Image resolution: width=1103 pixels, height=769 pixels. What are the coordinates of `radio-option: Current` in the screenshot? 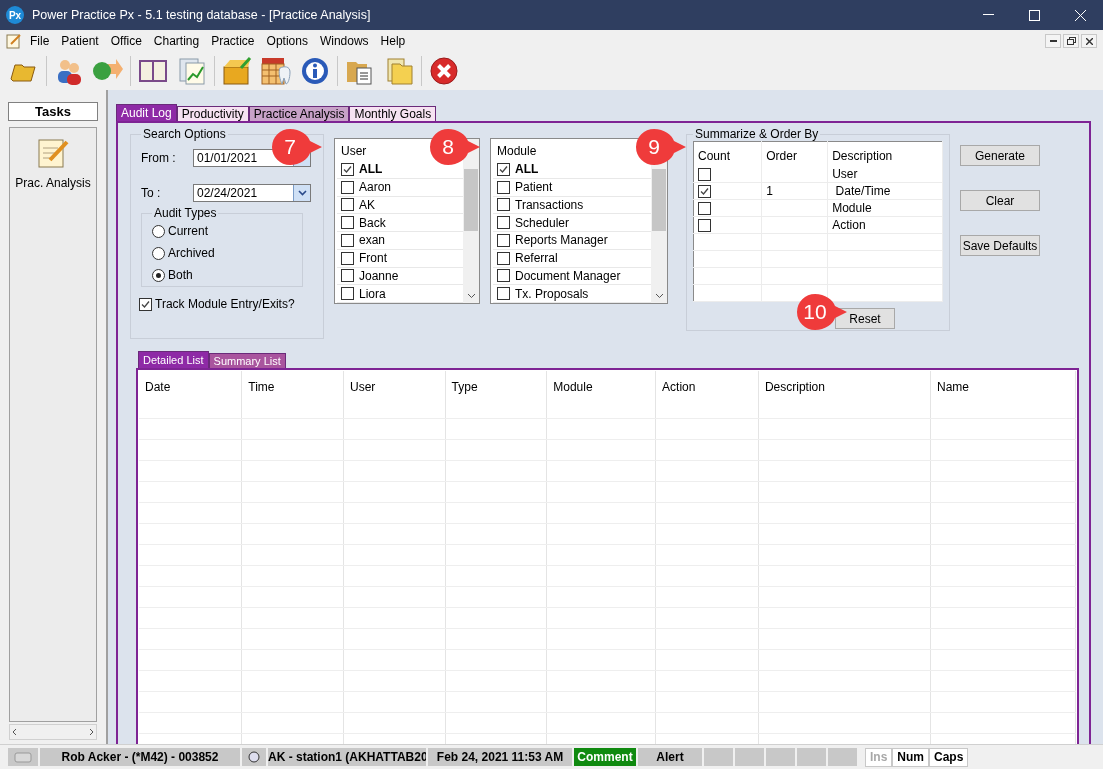 It's located at (222, 231).